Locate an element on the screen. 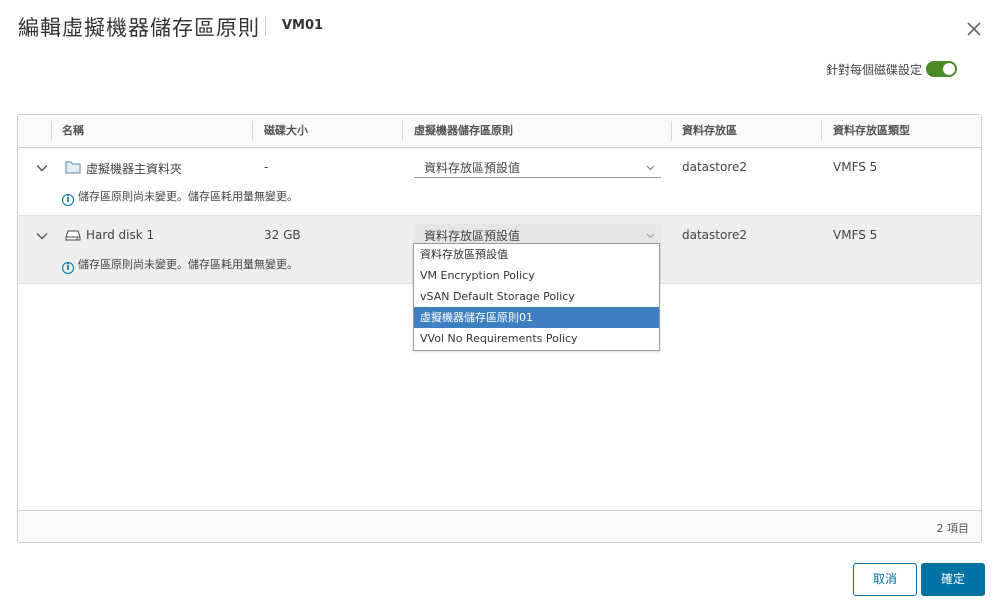 The width and height of the screenshot is (1000, 605). row-name: 虛擬機器主資料夾 is located at coordinates (134, 169).